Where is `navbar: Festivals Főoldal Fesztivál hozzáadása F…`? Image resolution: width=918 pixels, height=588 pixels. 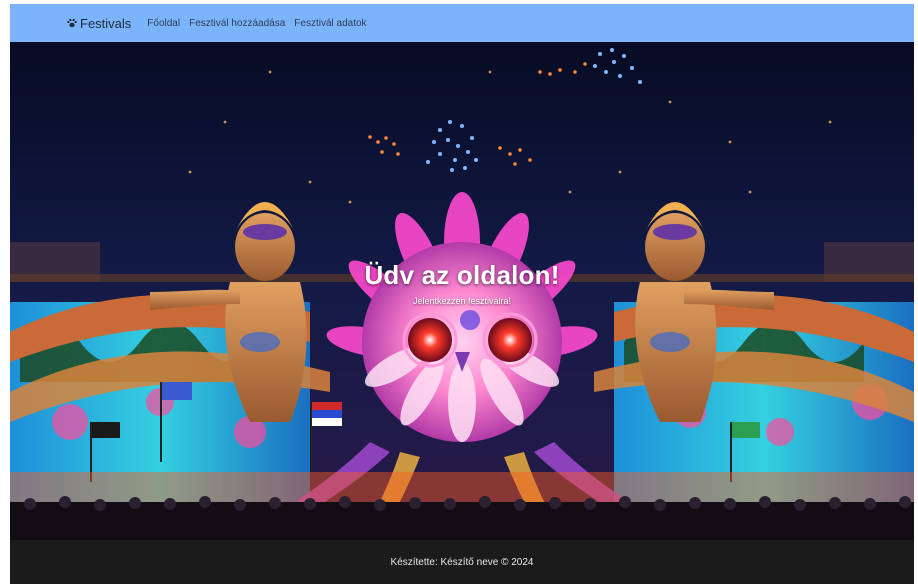 navbar: Festivals Főoldal Fesztivál hozzáadása F… is located at coordinates (462, 23).